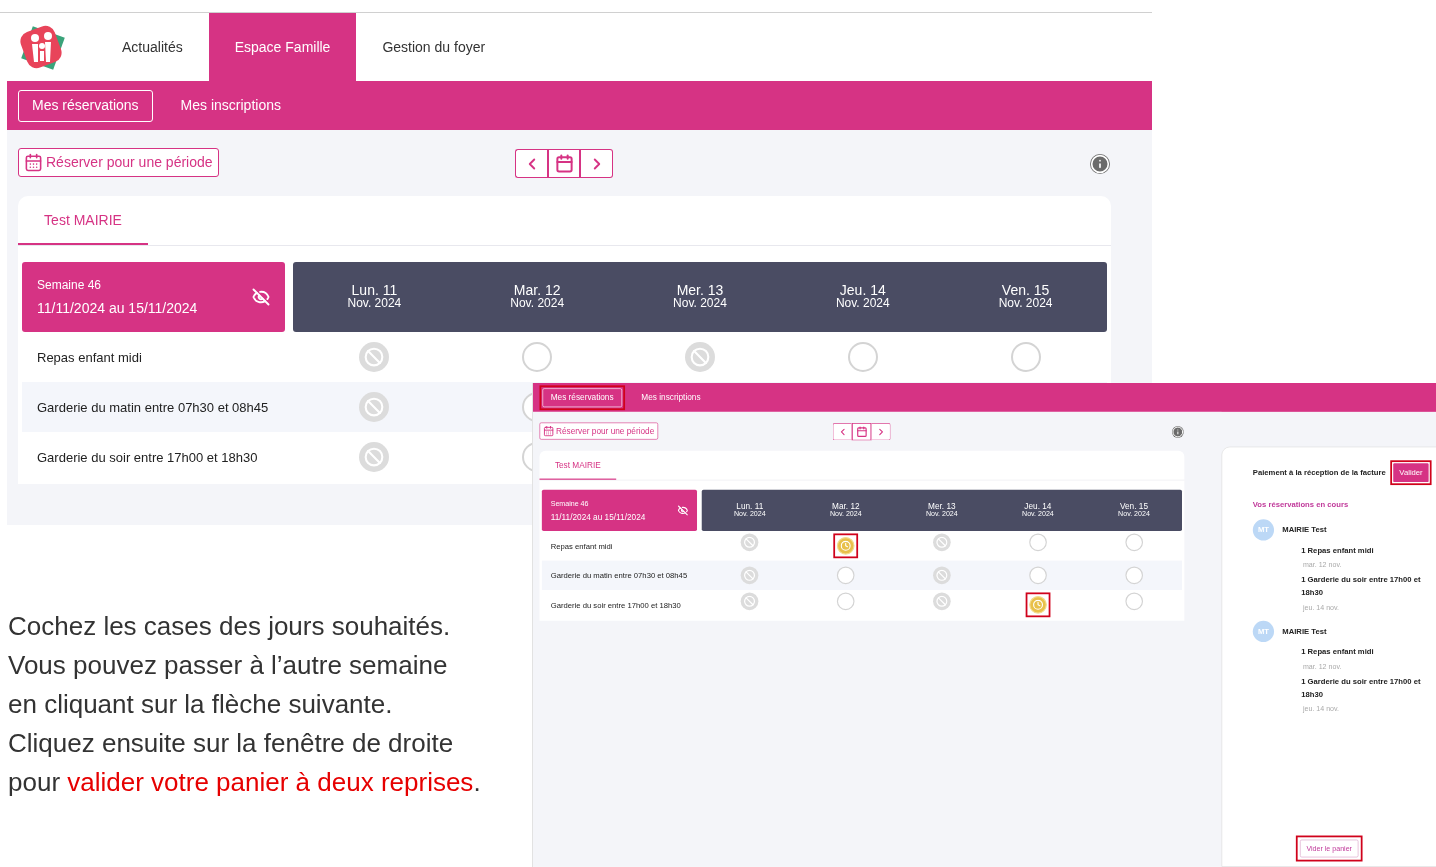 Image resolution: width=1436 pixels, height=867 pixels. What do you see at coordinates (147, 457) in the screenshot?
I see `activity-label: Garderie du soir entre 17h00 et 18h30` at bounding box center [147, 457].